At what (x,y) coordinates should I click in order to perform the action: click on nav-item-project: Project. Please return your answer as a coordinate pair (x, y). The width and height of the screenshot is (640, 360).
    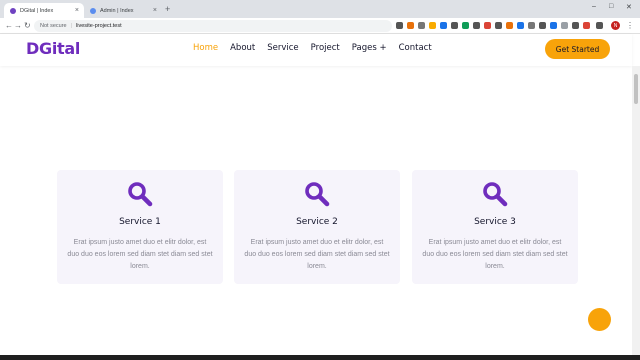
    Looking at the image, I should click on (325, 48).